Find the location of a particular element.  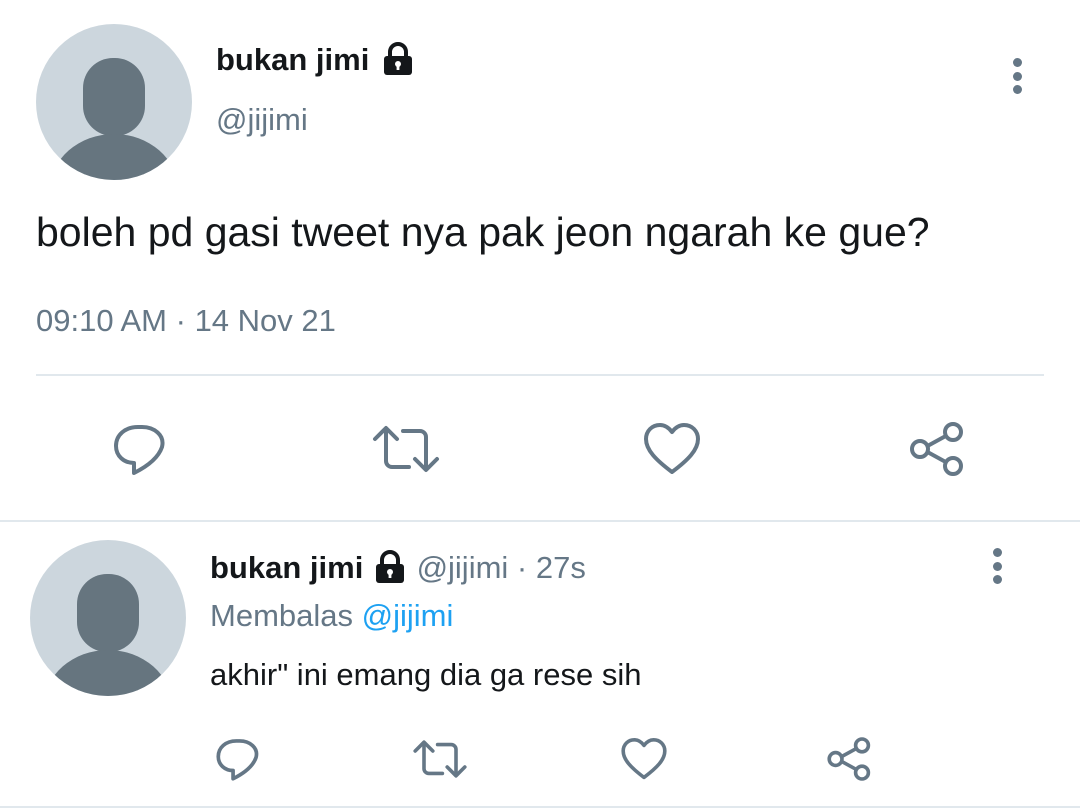

like-button is located at coordinates (672, 449).